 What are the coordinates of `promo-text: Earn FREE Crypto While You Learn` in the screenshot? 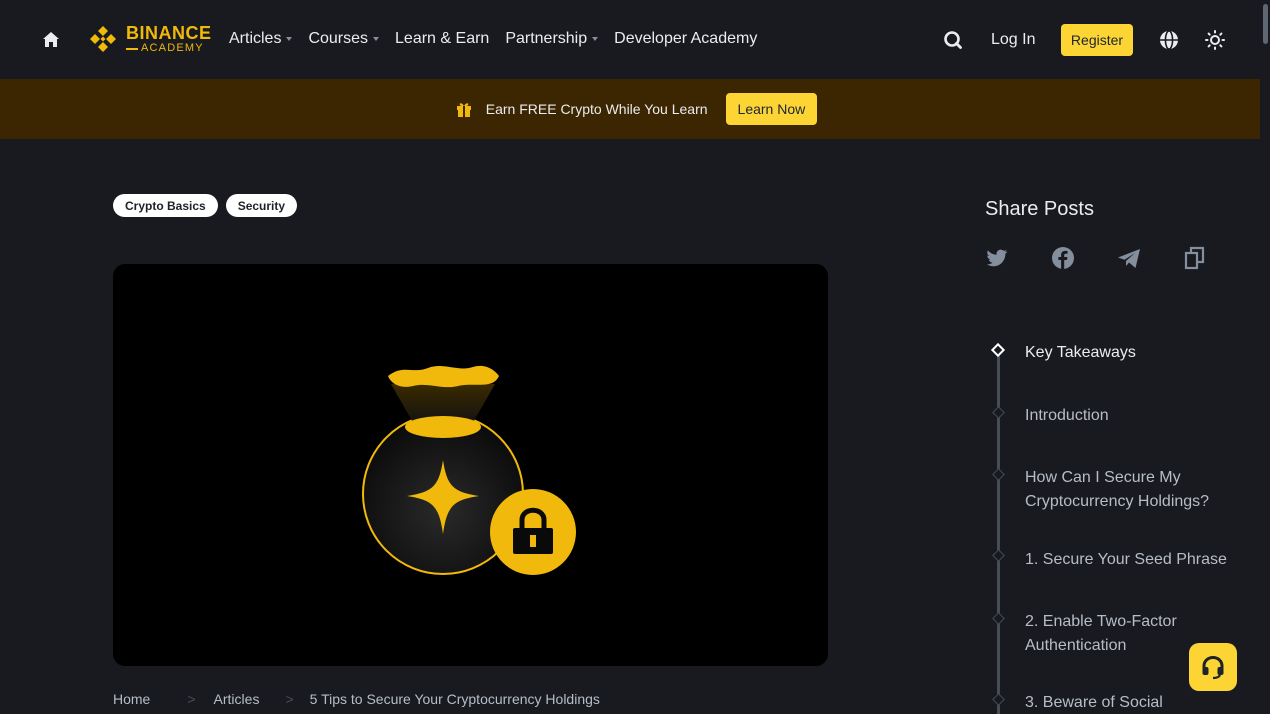 It's located at (596, 109).